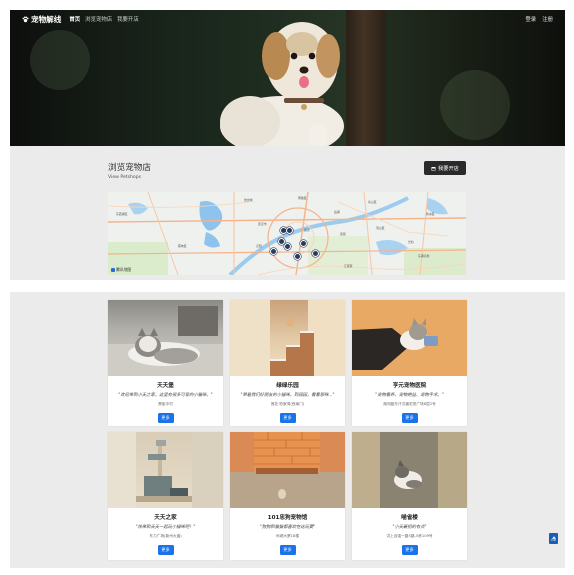 This screenshot has width=574, height=575. I want to click on hero-dog-image, so click(282, 84).